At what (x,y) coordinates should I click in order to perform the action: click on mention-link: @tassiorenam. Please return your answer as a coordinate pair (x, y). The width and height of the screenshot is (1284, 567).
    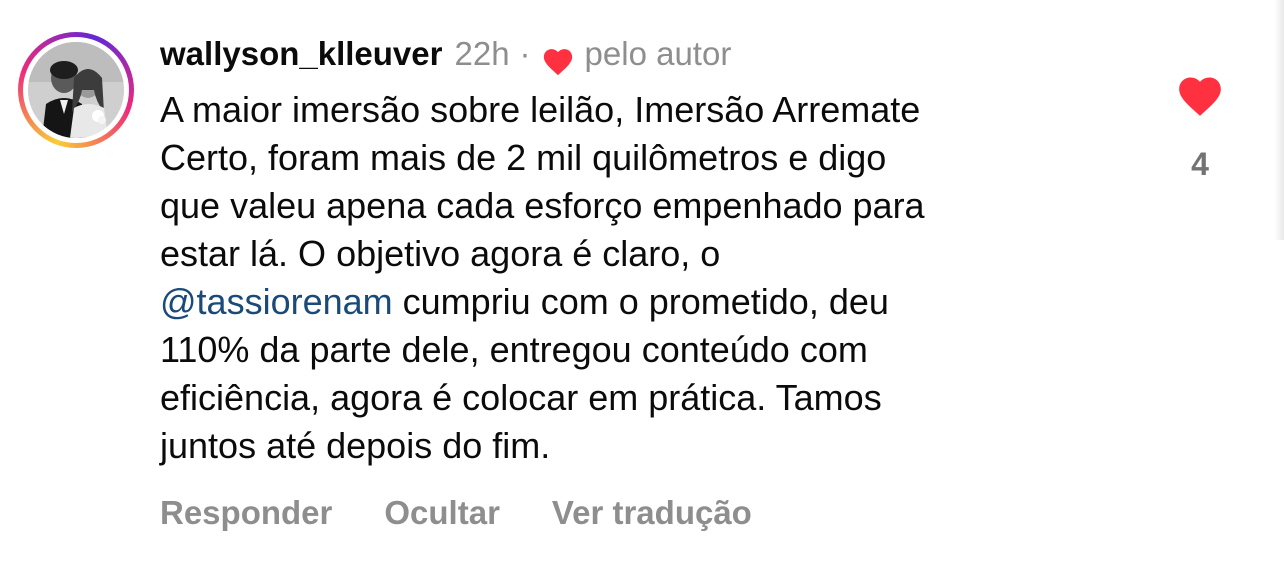
    Looking at the image, I should click on (276, 301).